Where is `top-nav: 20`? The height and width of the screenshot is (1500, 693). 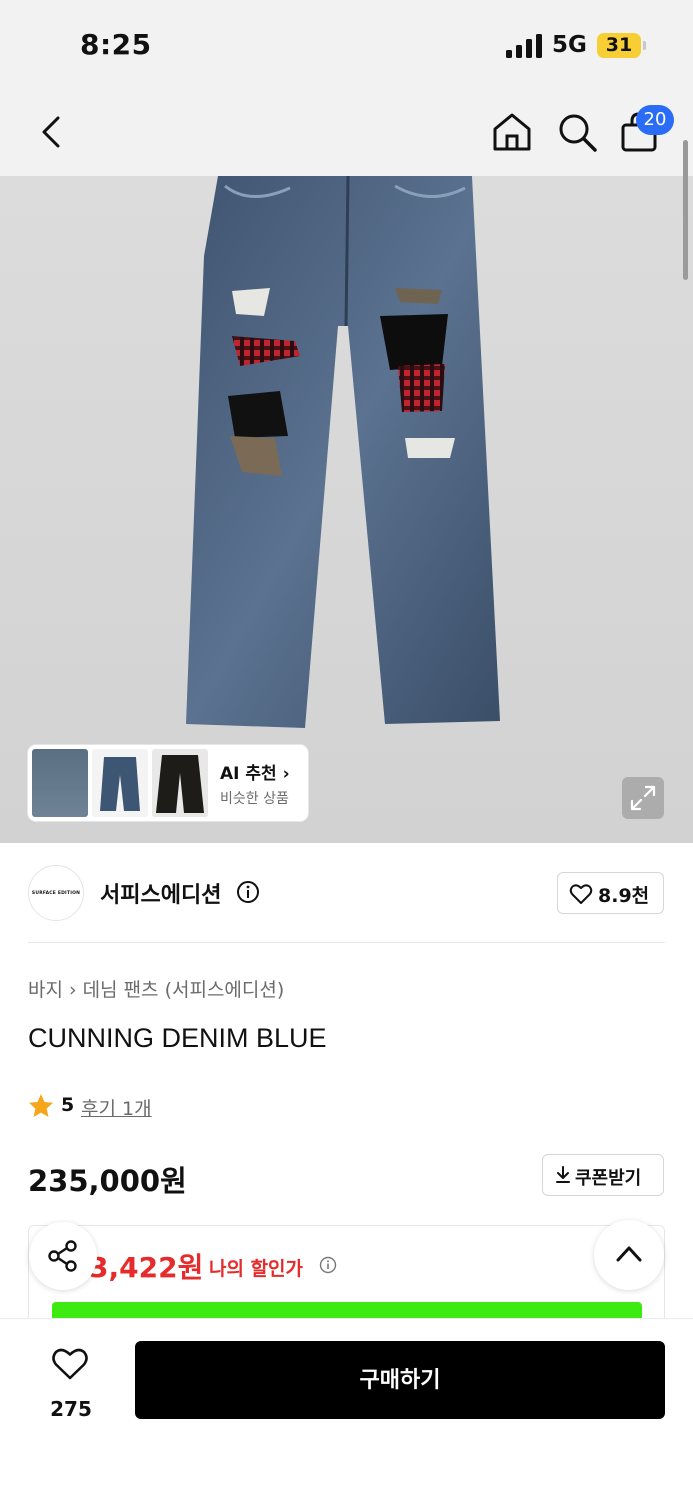
top-nav: 20 is located at coordinates (346, 133).